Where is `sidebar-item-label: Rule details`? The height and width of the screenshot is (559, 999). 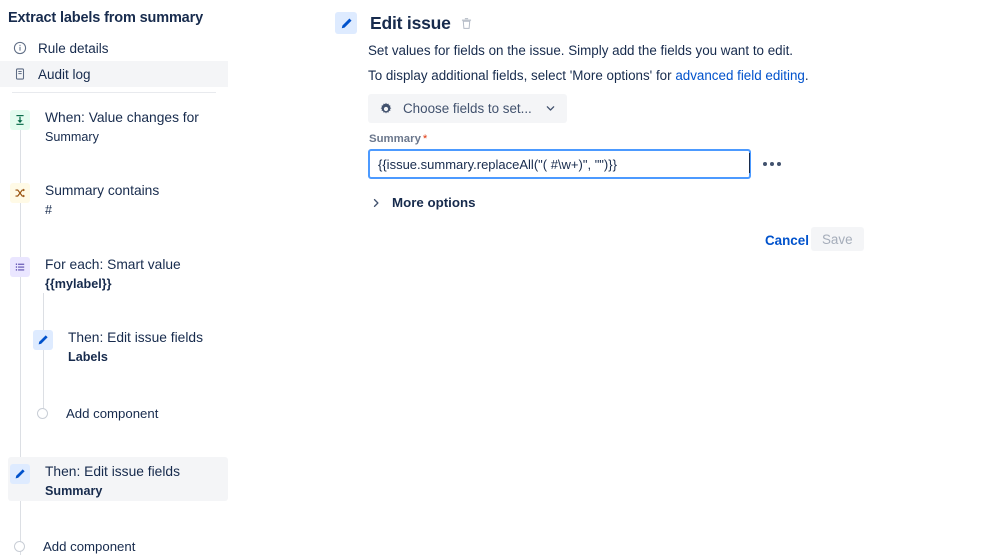
sidebar-item-label: Rule details is located at coordinates (73, 48).